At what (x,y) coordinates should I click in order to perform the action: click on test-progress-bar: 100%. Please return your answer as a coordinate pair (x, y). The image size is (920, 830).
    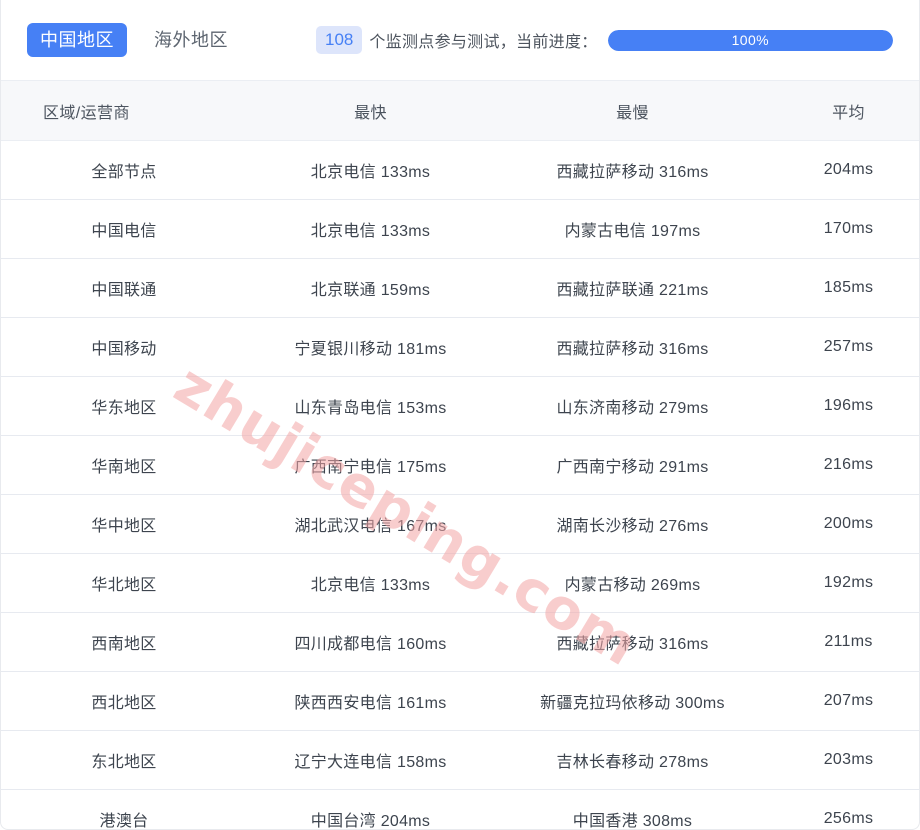
    Looking at the image, I should click on (750, 40).